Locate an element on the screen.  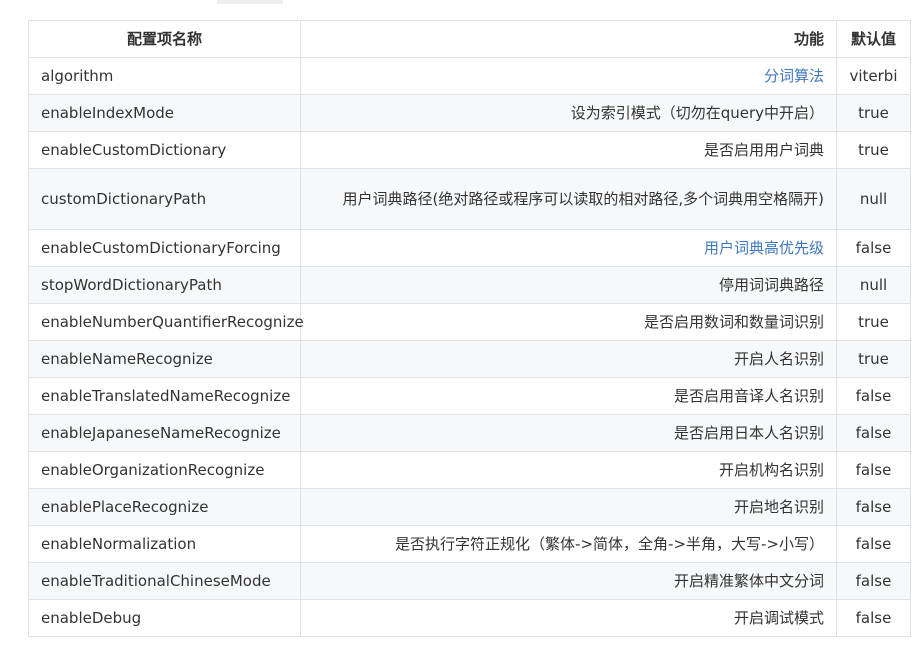
config-name-cell: enableIndexMode is located at coordinates (164, 113).